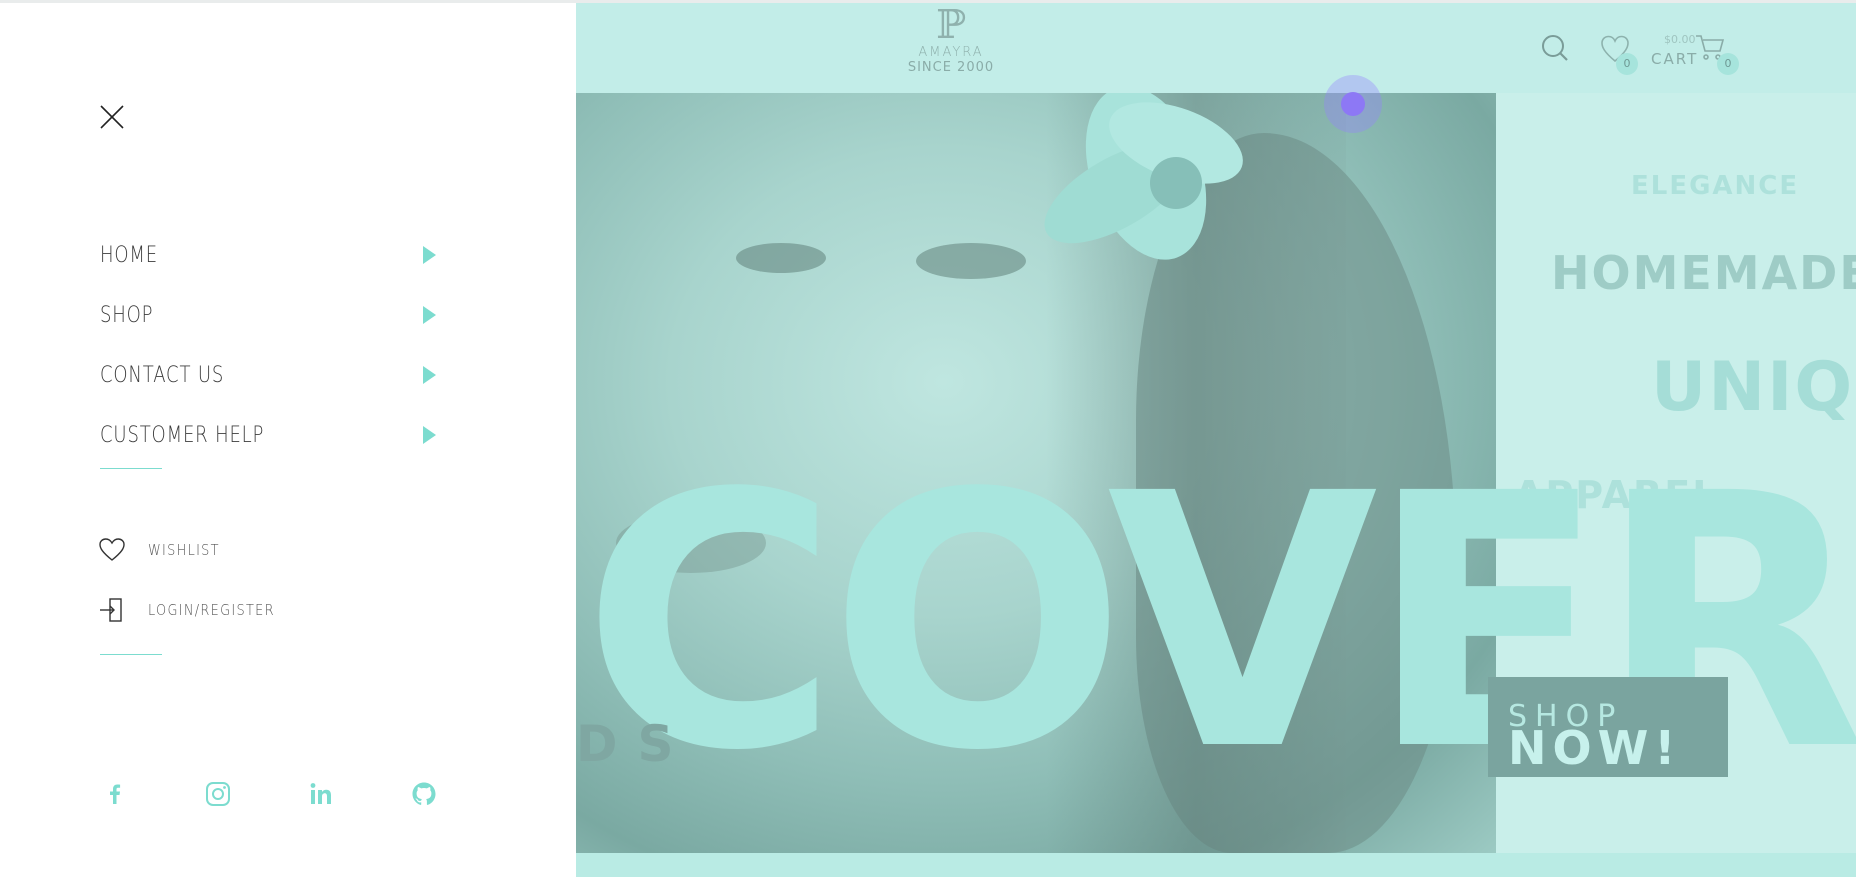 This screenshot has width=1856, height=877. Describe the element at coordinates (1216, 865) in the screenshot. I see `hero-bottom-strip` at that location.